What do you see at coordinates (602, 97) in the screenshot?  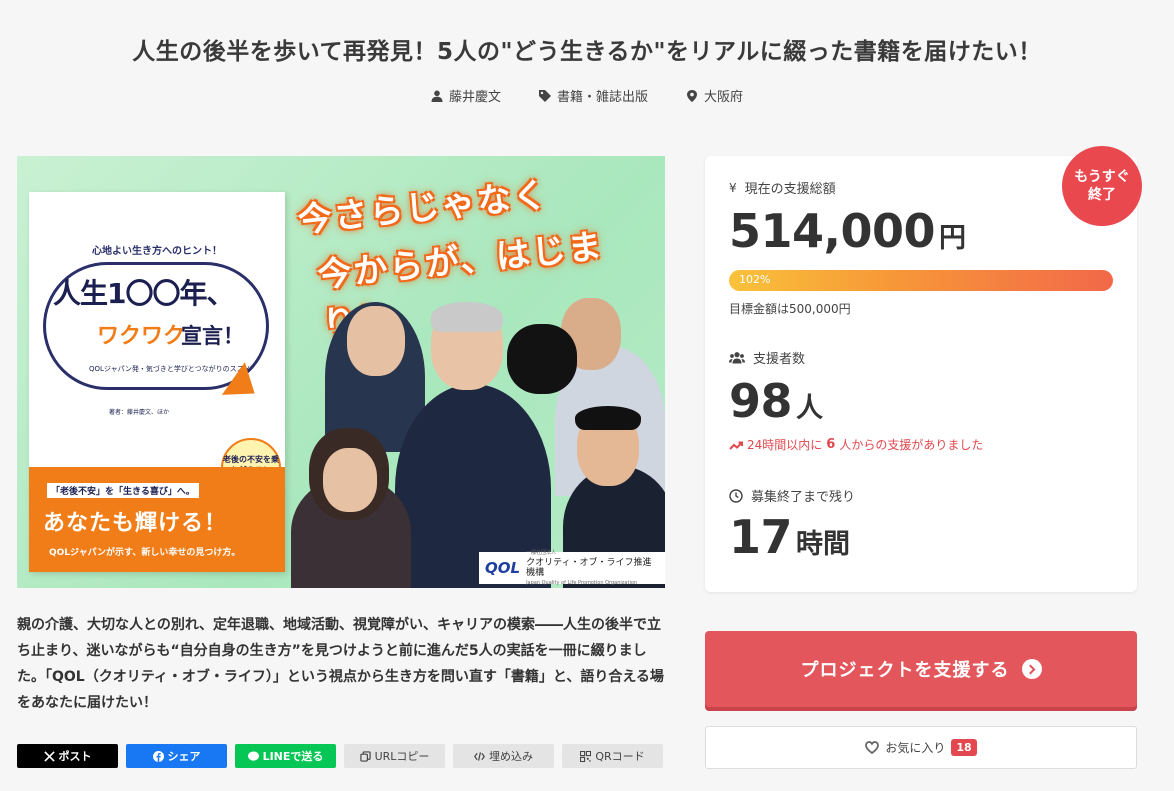 I see `category-name: 書籍・雑誌出版` at bounding box center [602, 97].